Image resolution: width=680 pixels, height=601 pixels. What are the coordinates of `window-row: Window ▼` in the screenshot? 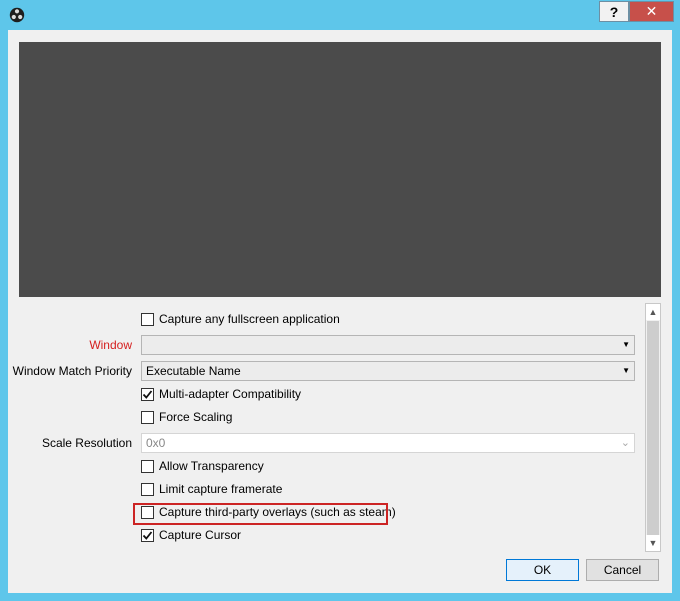 It's located at (325, 345).